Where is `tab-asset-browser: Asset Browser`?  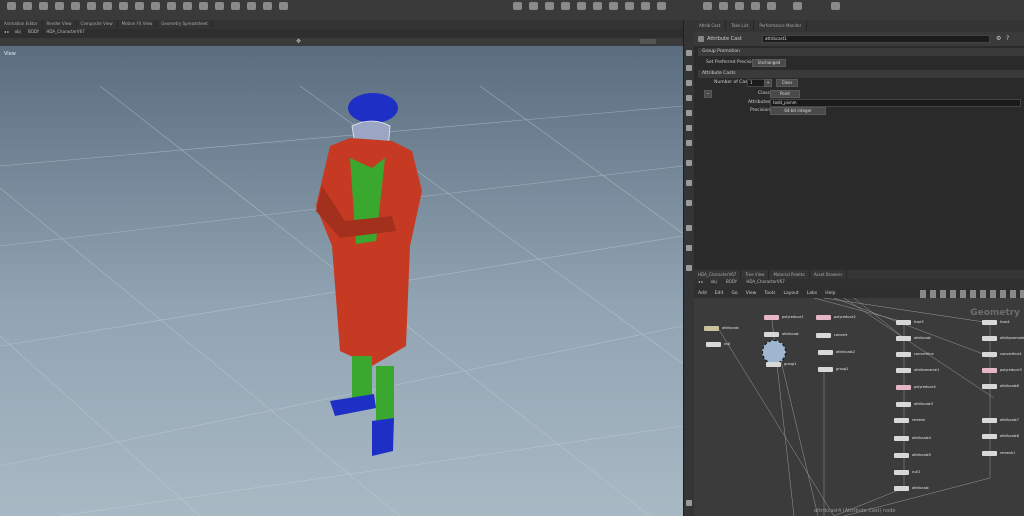
tab-asset-browser: Asset Browser is located at coordinates (829, 274).